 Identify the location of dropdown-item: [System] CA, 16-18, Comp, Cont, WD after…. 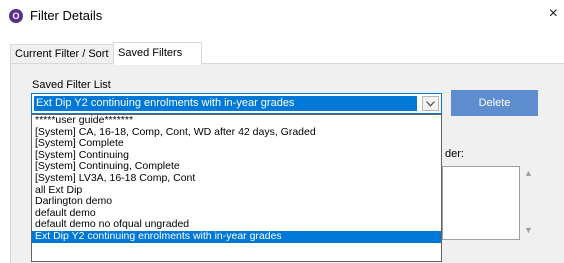
(236, 133).